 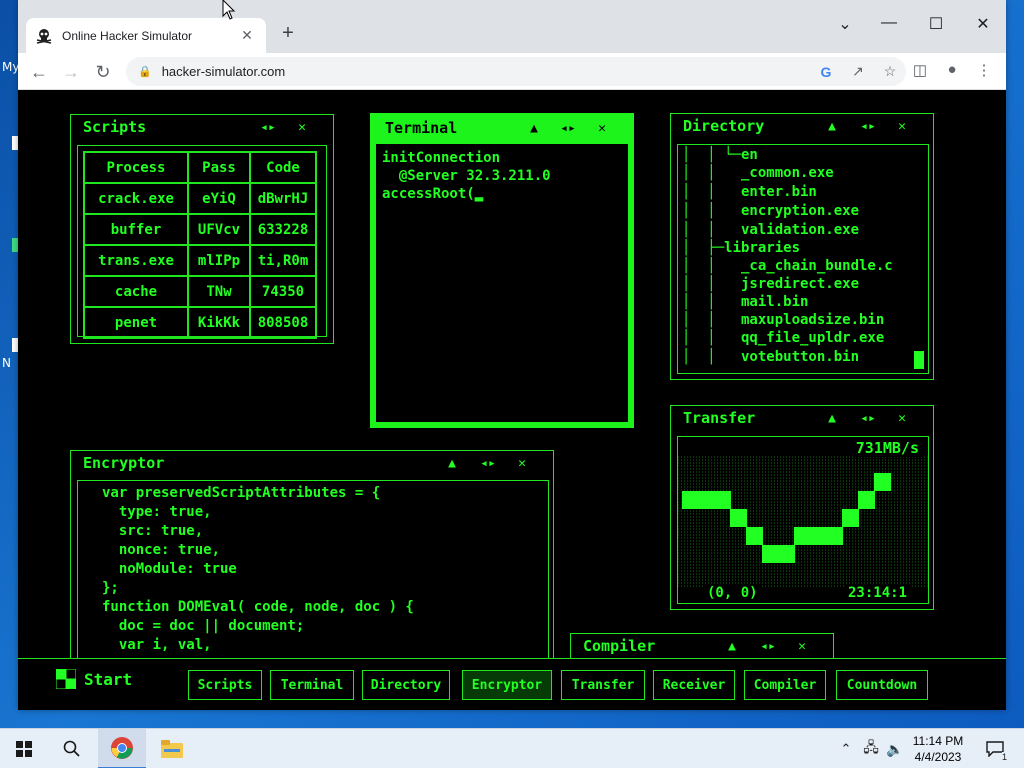 I want to click on taskbar-app-scripts: Scripts, so click(x=225, y=685).